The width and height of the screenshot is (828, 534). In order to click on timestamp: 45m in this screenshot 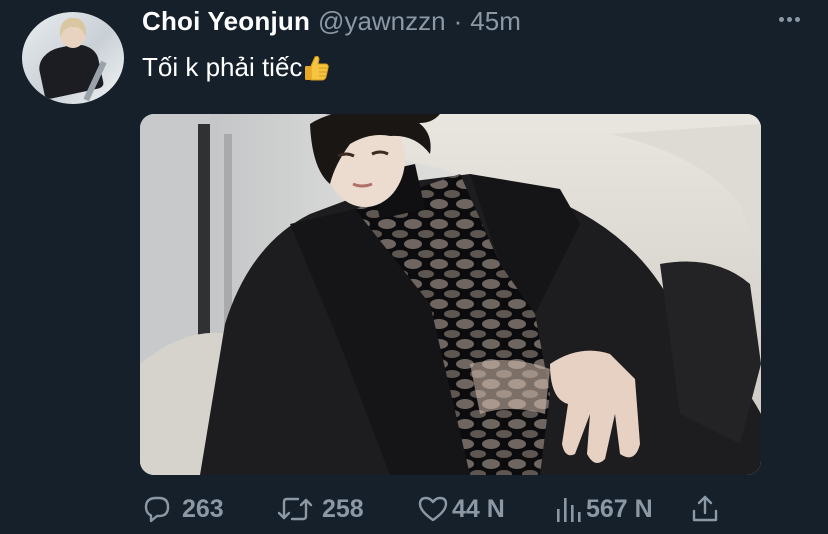, I will do `click(495, 21)`.